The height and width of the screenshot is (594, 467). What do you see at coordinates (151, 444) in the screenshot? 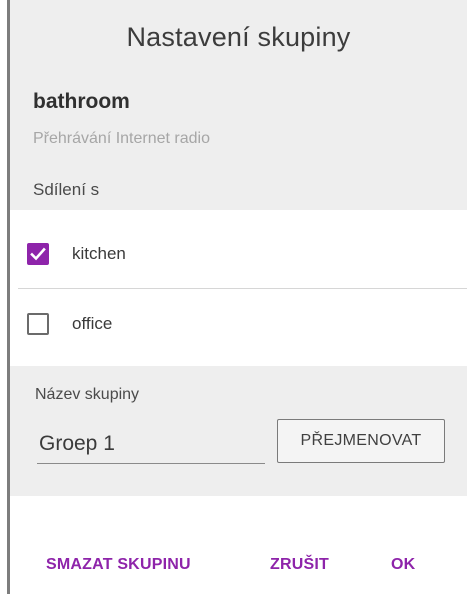
I see `group-name-input` at bounding box center [151, 444].